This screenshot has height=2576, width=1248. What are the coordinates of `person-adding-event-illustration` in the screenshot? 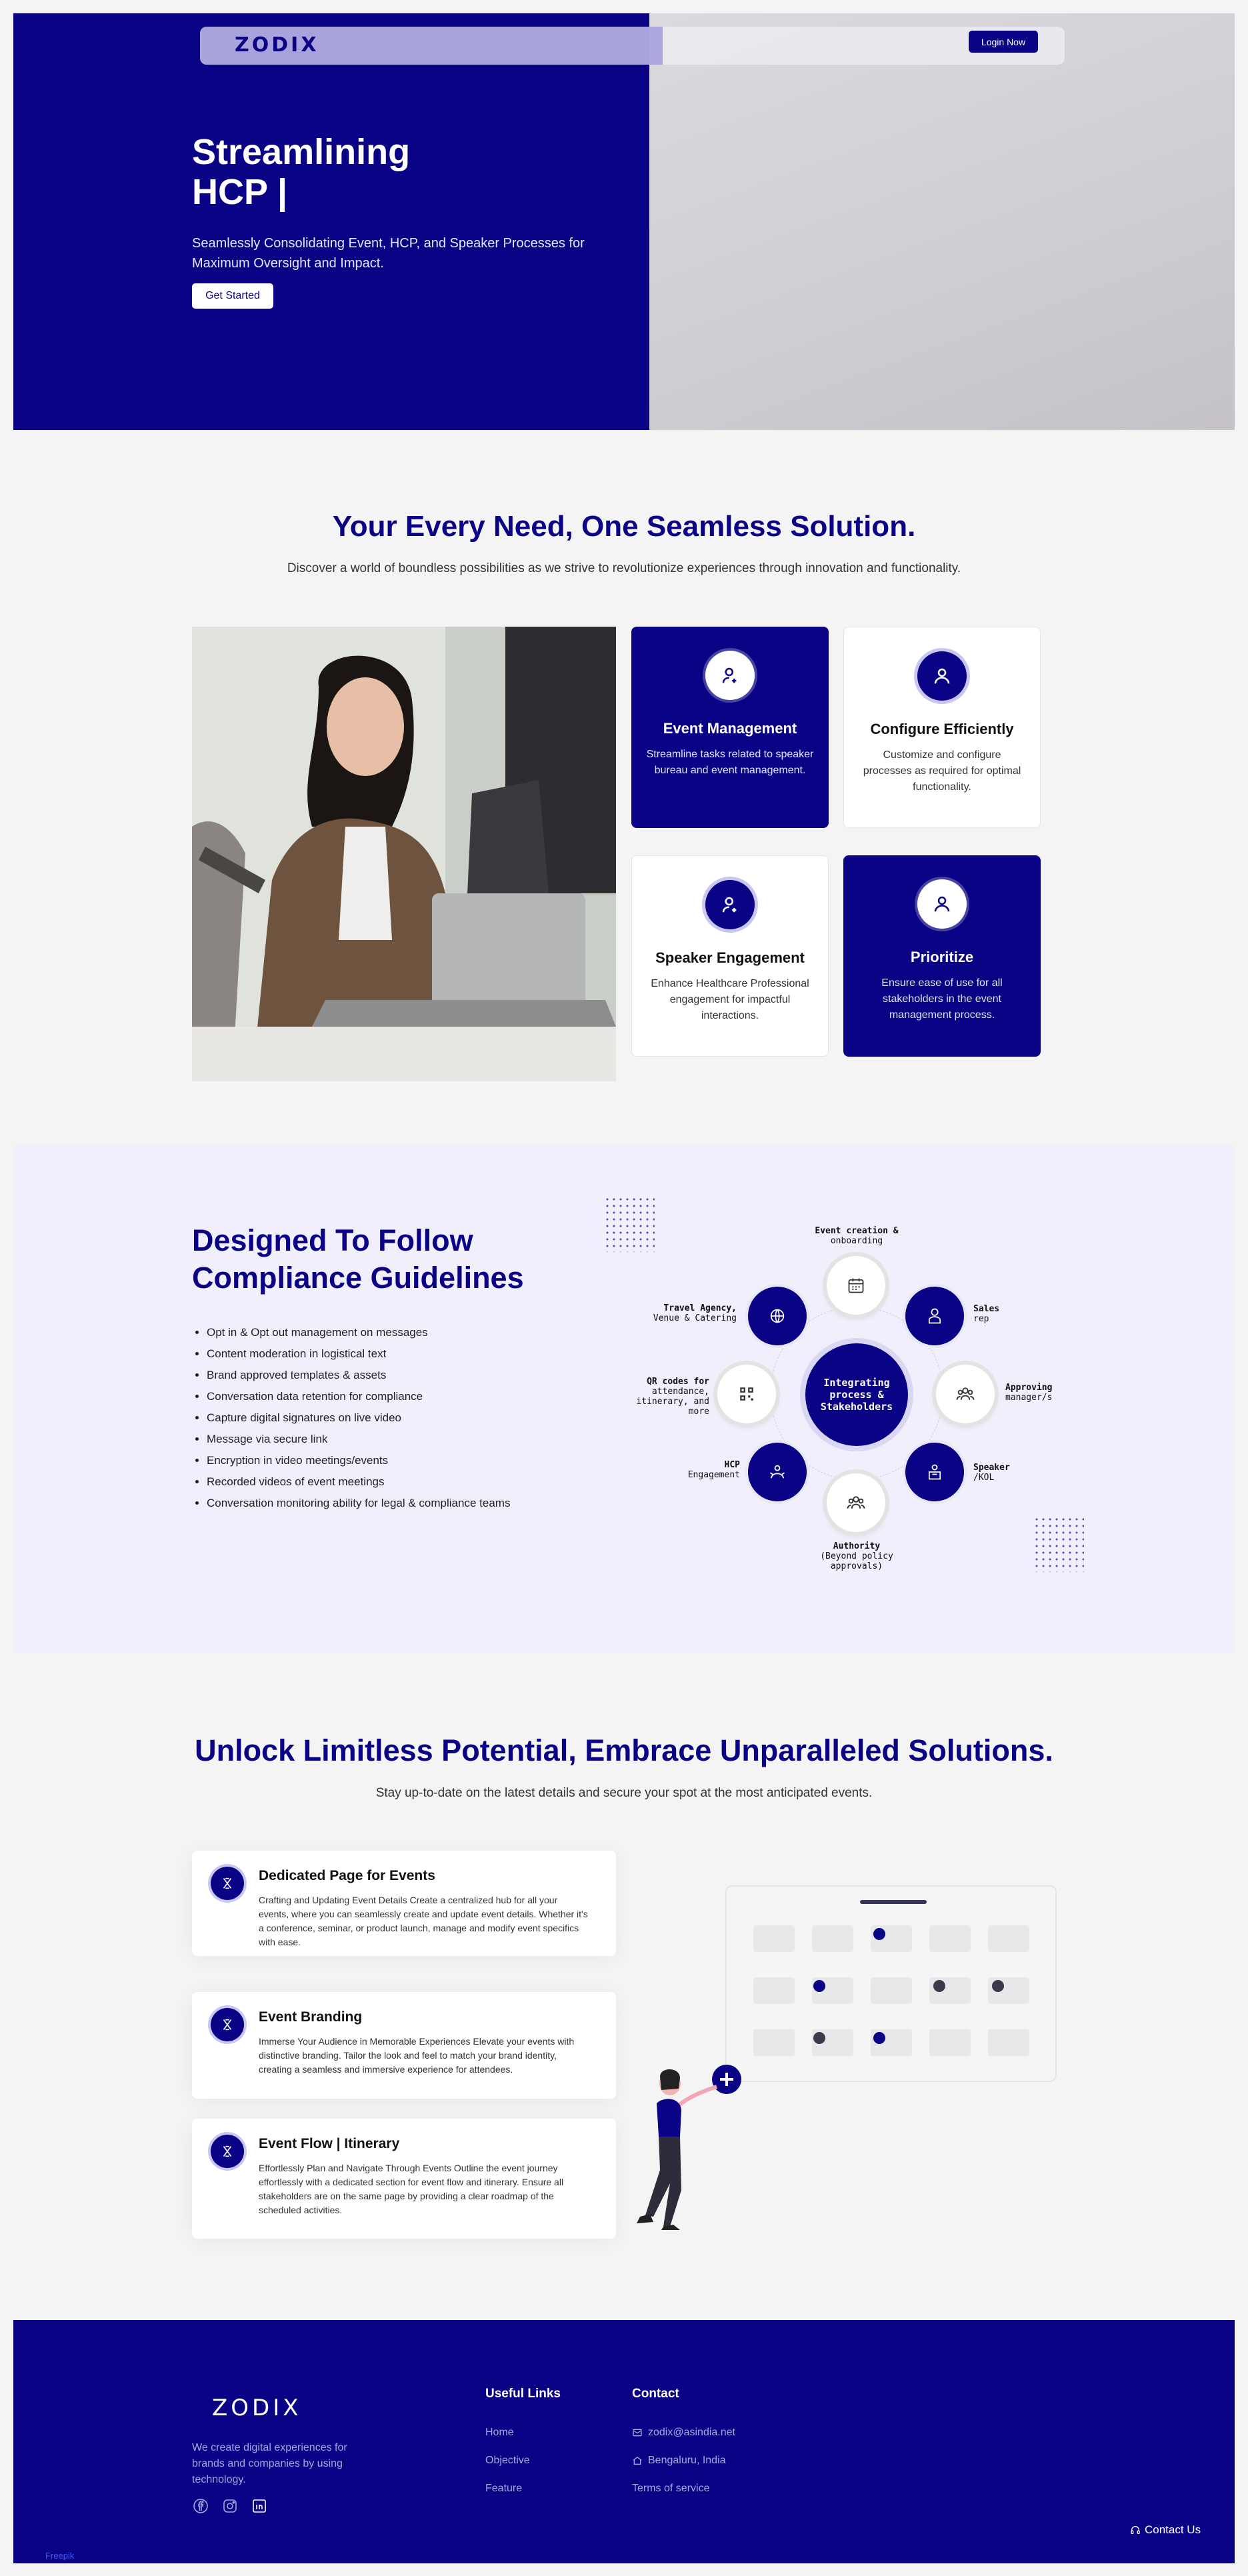 It's located at (689, 2147).